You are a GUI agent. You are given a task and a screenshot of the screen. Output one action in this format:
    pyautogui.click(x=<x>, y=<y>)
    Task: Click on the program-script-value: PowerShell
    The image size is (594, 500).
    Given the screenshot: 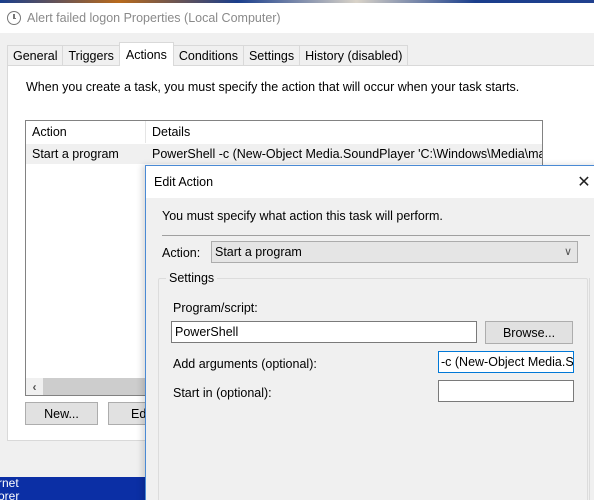 What is the action you would take?
    pyautogui.click(x=207, y=332)
    